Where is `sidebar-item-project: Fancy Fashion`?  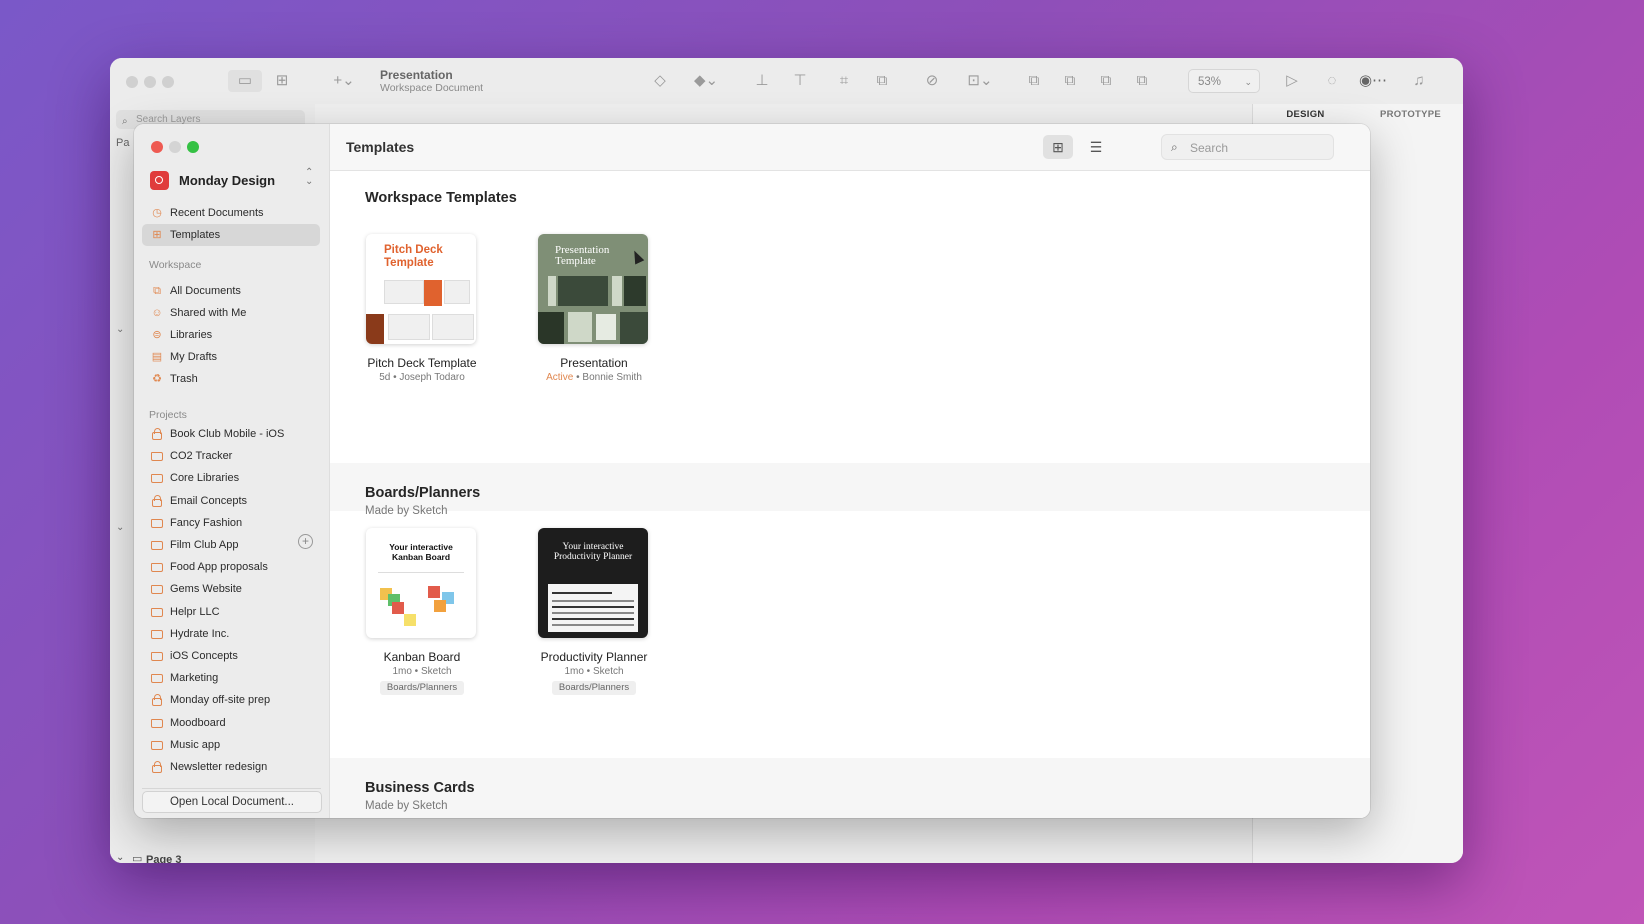
sidebar-item-project: Fancy Fashion is located at coordinates (231, 523).